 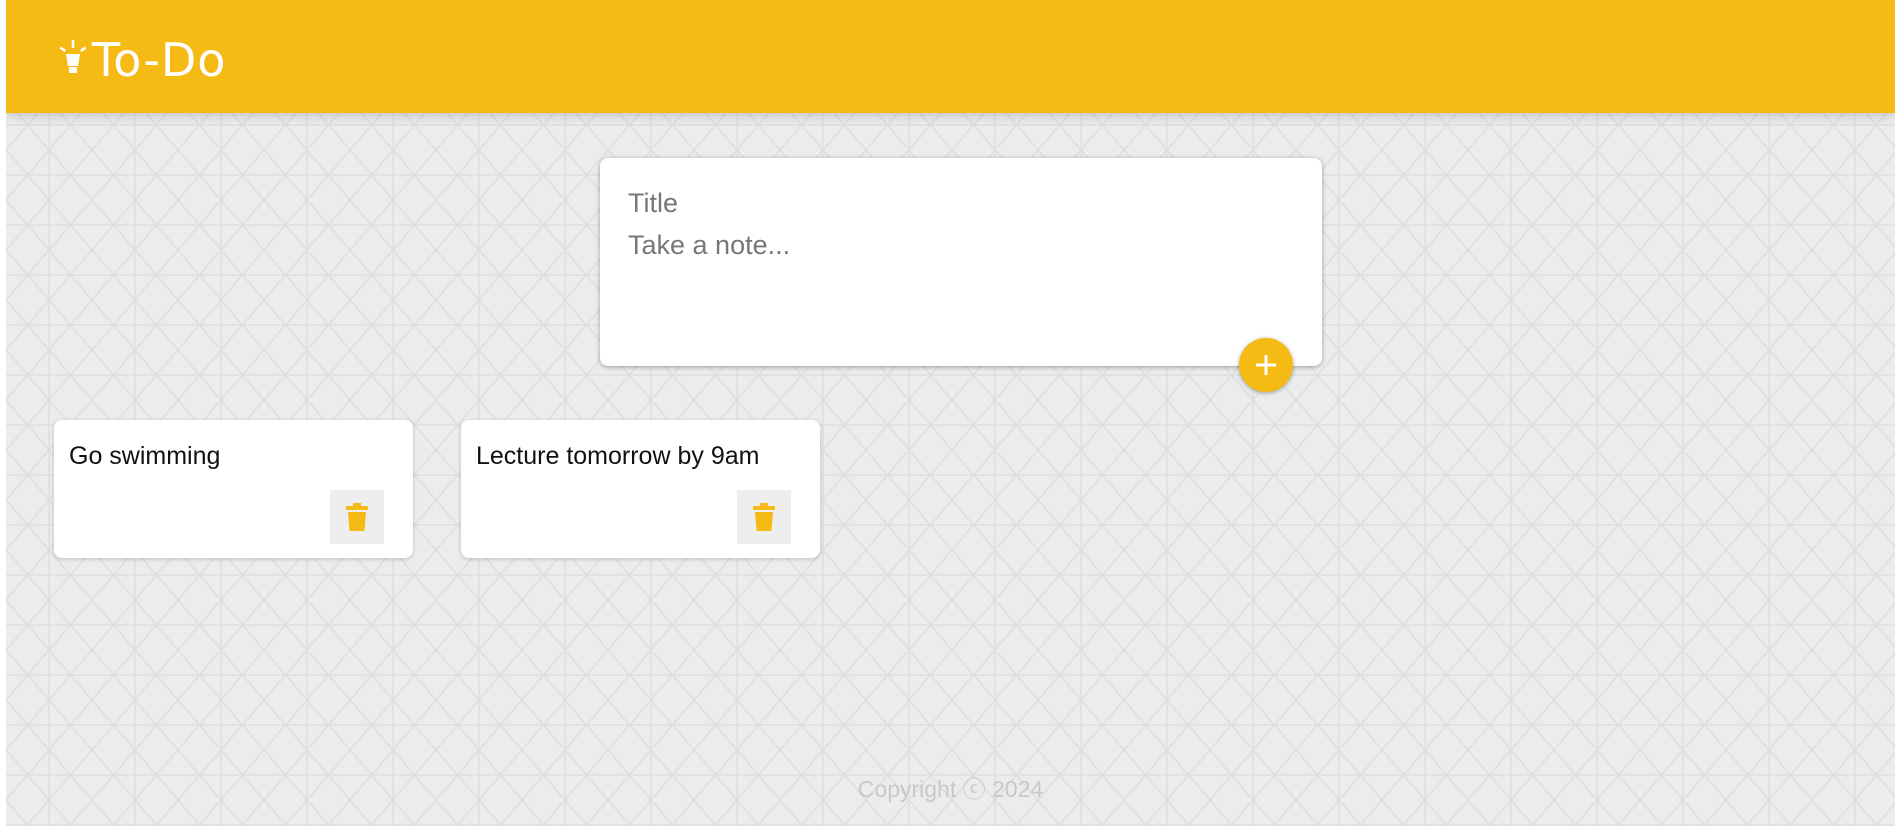 I want to click on create-note-form, so click(x=961, y=262).